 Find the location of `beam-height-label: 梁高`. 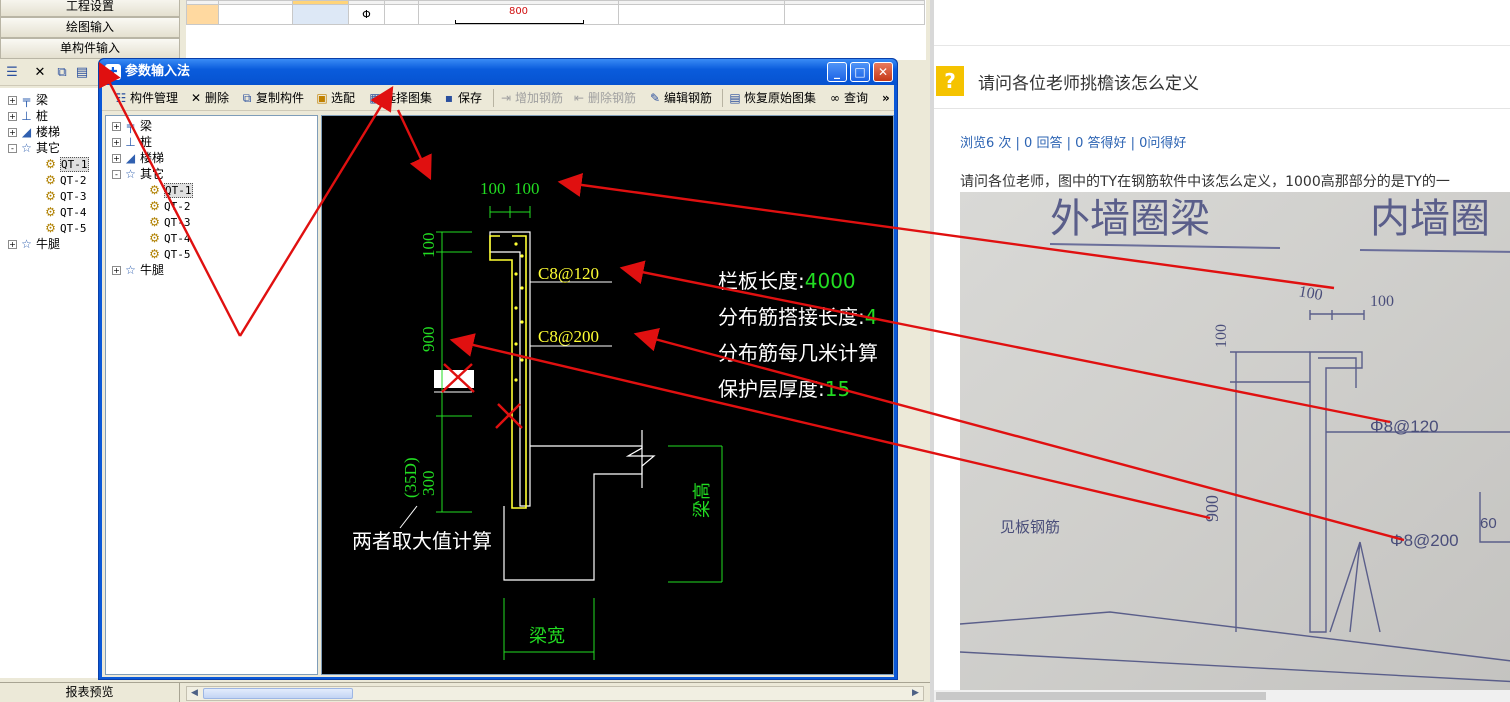

beam-height-label: 梁高 is located at coordinates (702, 500).